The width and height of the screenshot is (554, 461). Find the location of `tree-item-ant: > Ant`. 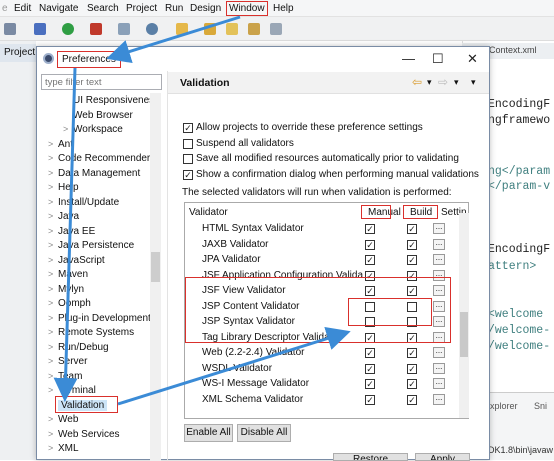

tree-item-ant: > Ant is located at coordinates (60, 144).